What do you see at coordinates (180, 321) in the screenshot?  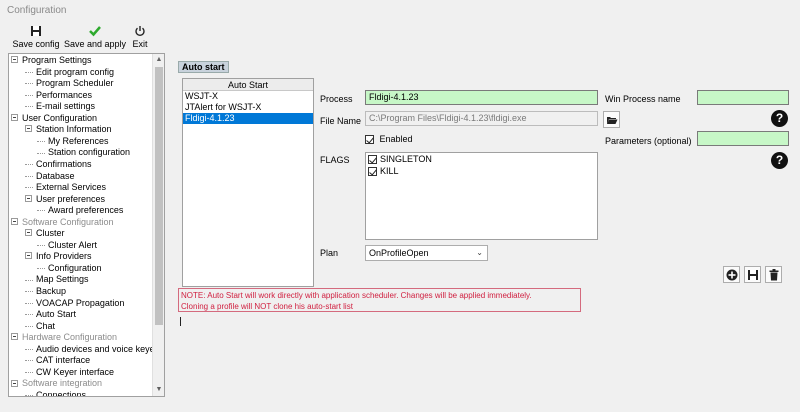 I see `text-caret` at bounding box center [180, 321].